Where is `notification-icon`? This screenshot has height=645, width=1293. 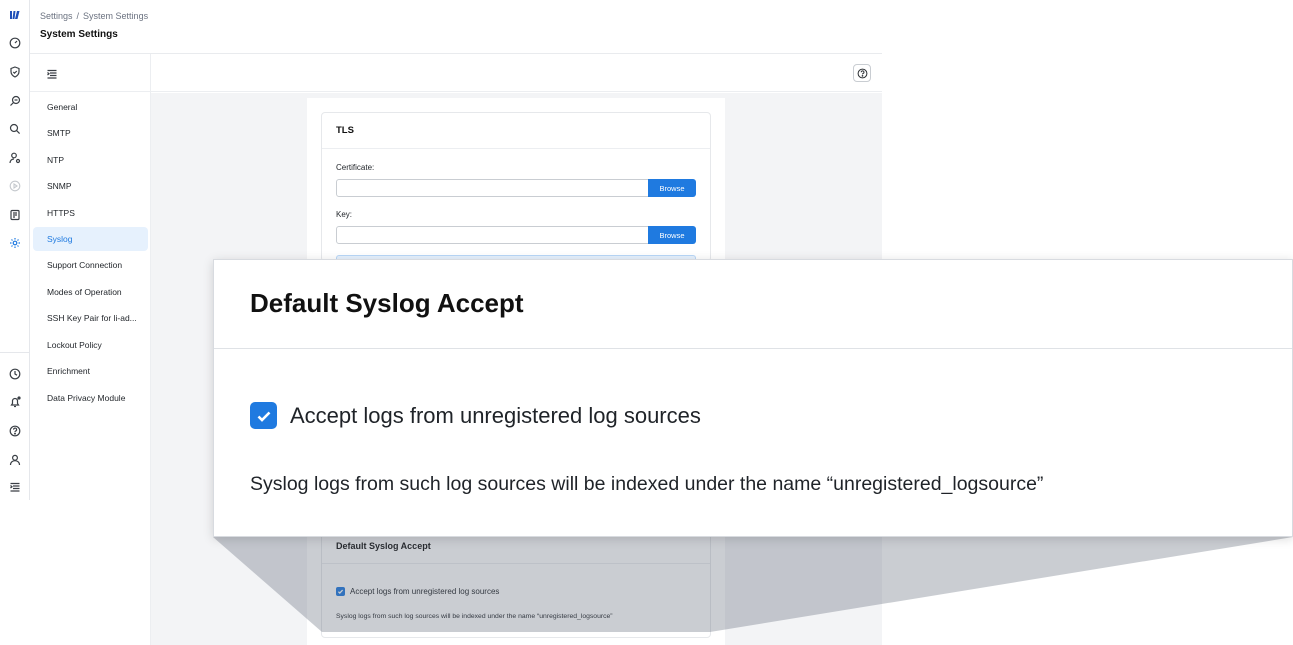 notification-icon is located at coordinates (15, 402).